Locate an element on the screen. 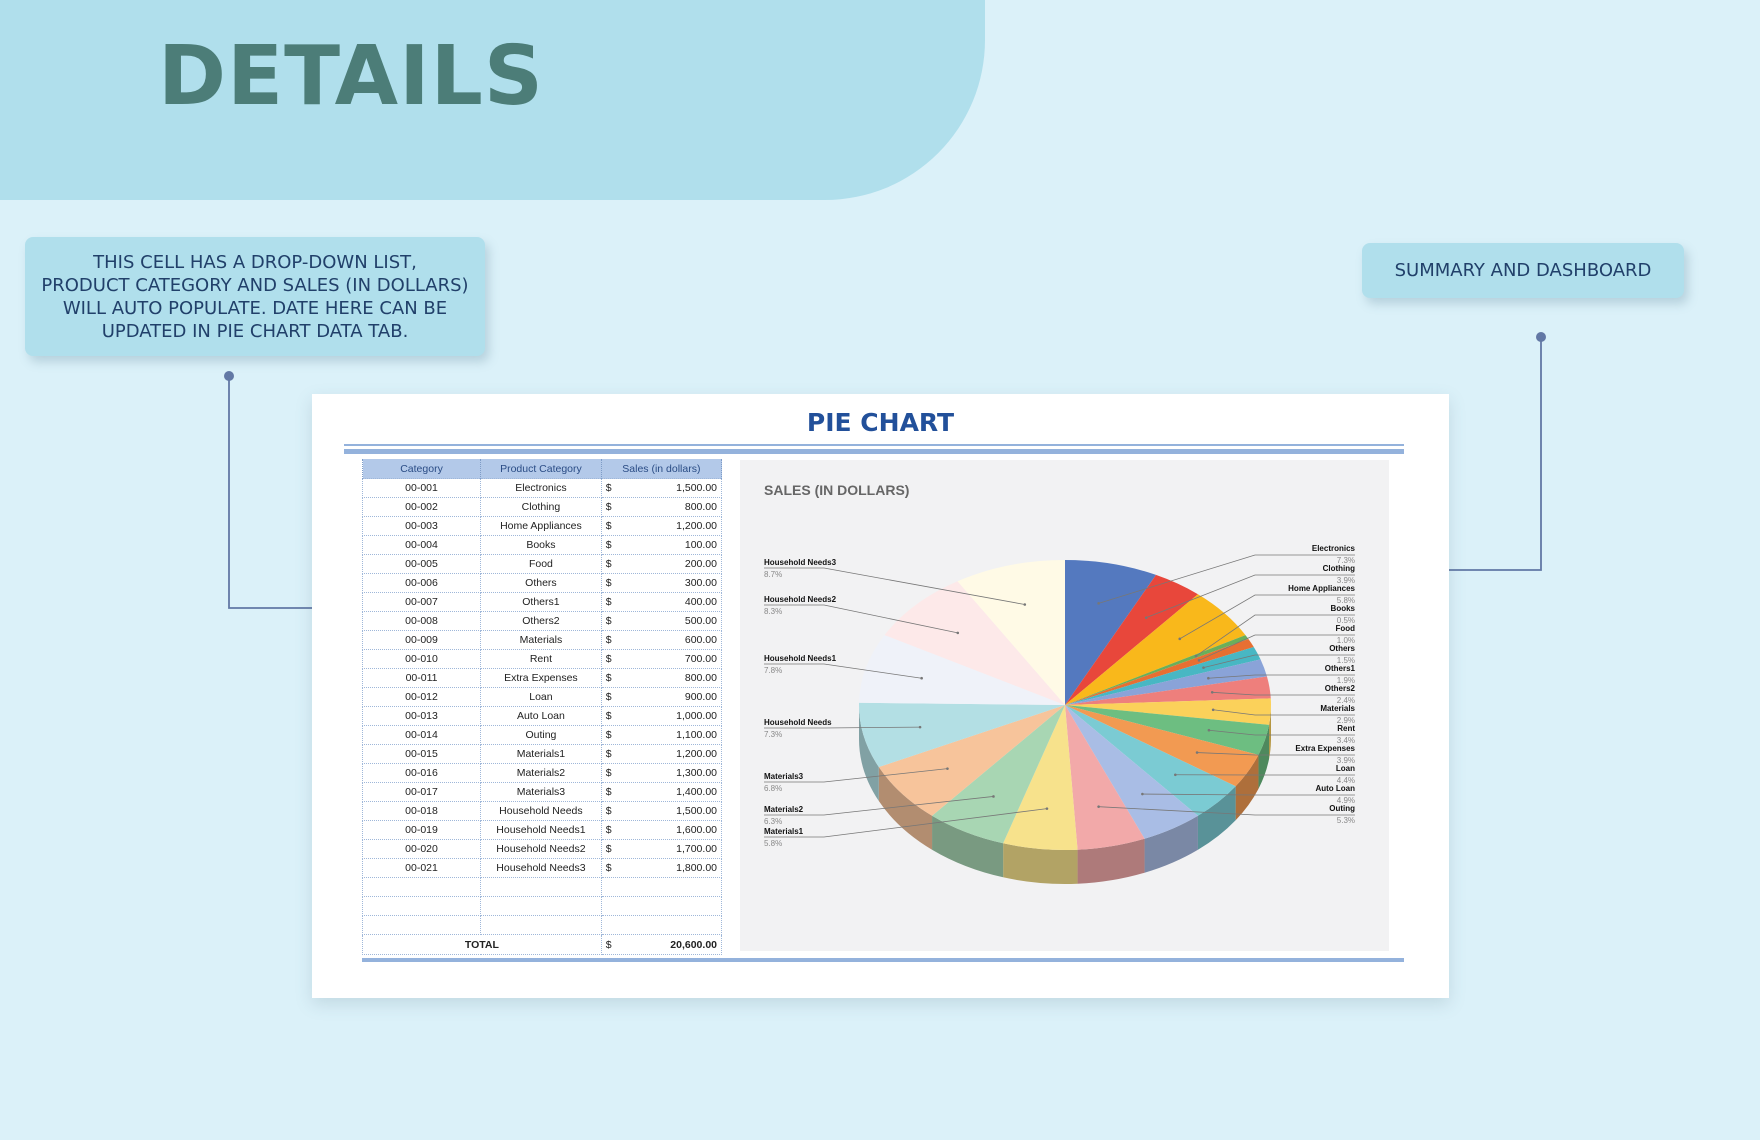 The image size is (1760, 1140). category-cell: 00-002 is located at coordinates (421, 507).